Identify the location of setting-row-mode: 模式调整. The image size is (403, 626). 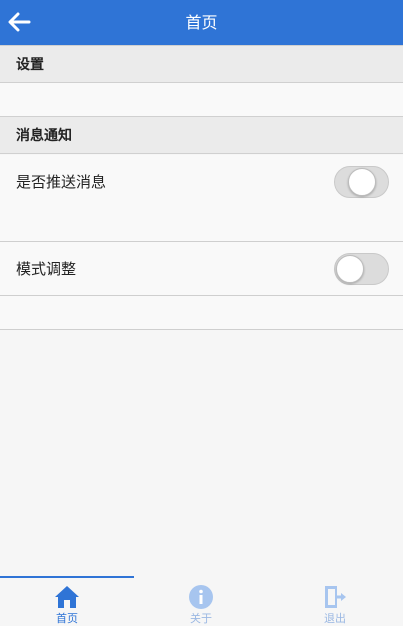
(201, 269).